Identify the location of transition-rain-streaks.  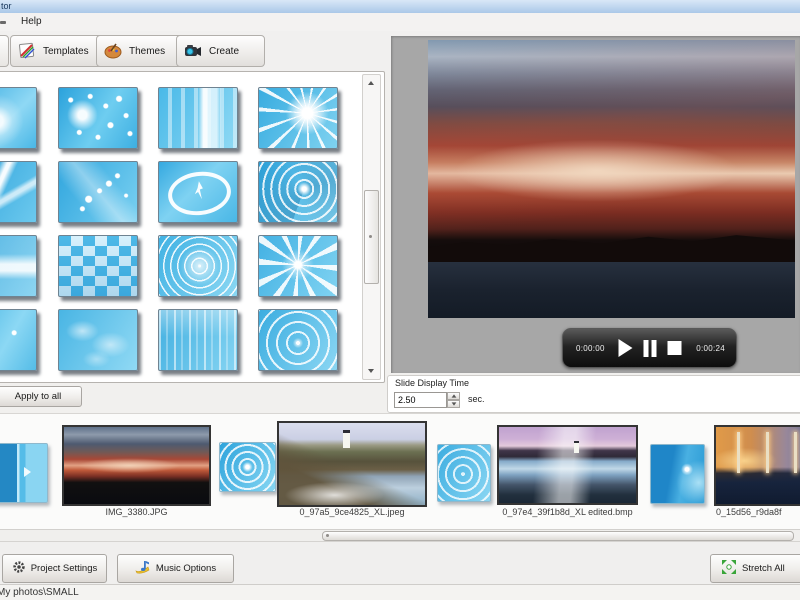
(198, 340).